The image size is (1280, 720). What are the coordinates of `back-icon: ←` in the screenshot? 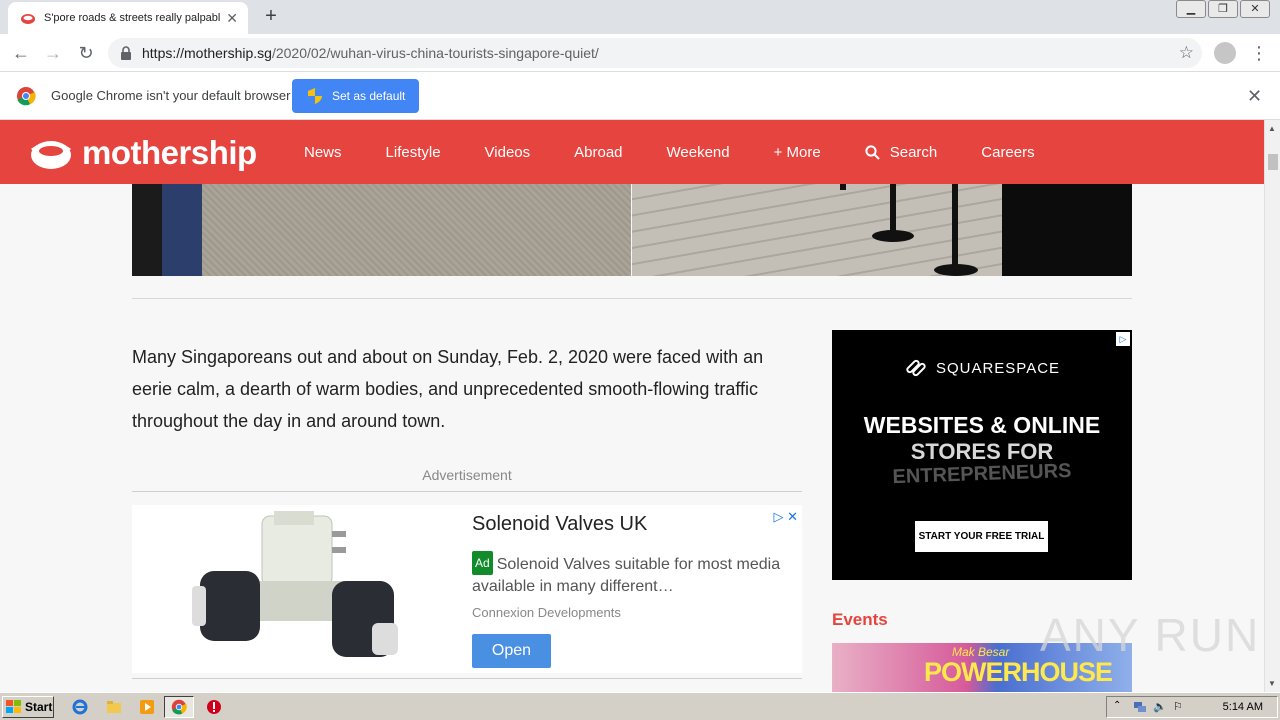 It's located at (21, 53).